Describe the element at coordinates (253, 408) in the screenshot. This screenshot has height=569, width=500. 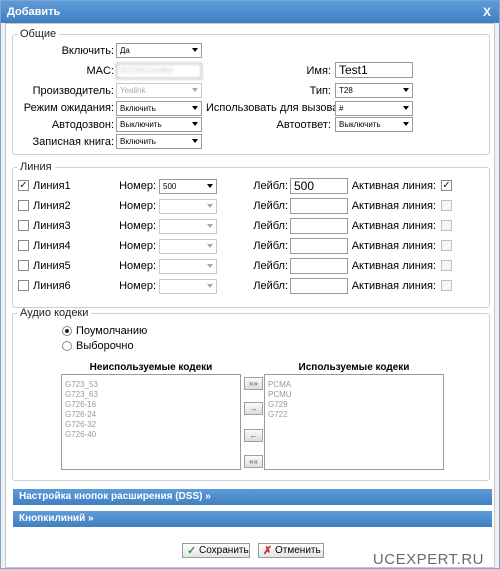
I see `move-right-button: →` at that location.